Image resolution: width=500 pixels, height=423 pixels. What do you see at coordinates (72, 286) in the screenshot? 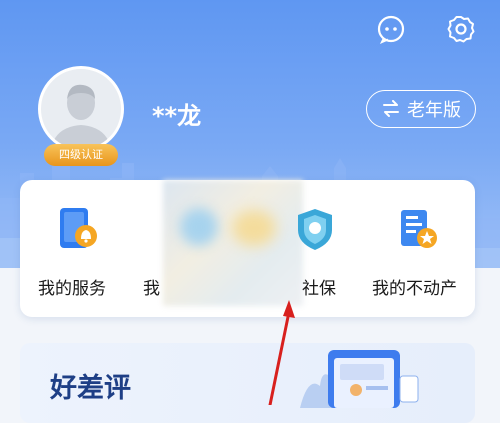
I see `service-label-my-services: 我的服务` at bounding box center [72, 286].